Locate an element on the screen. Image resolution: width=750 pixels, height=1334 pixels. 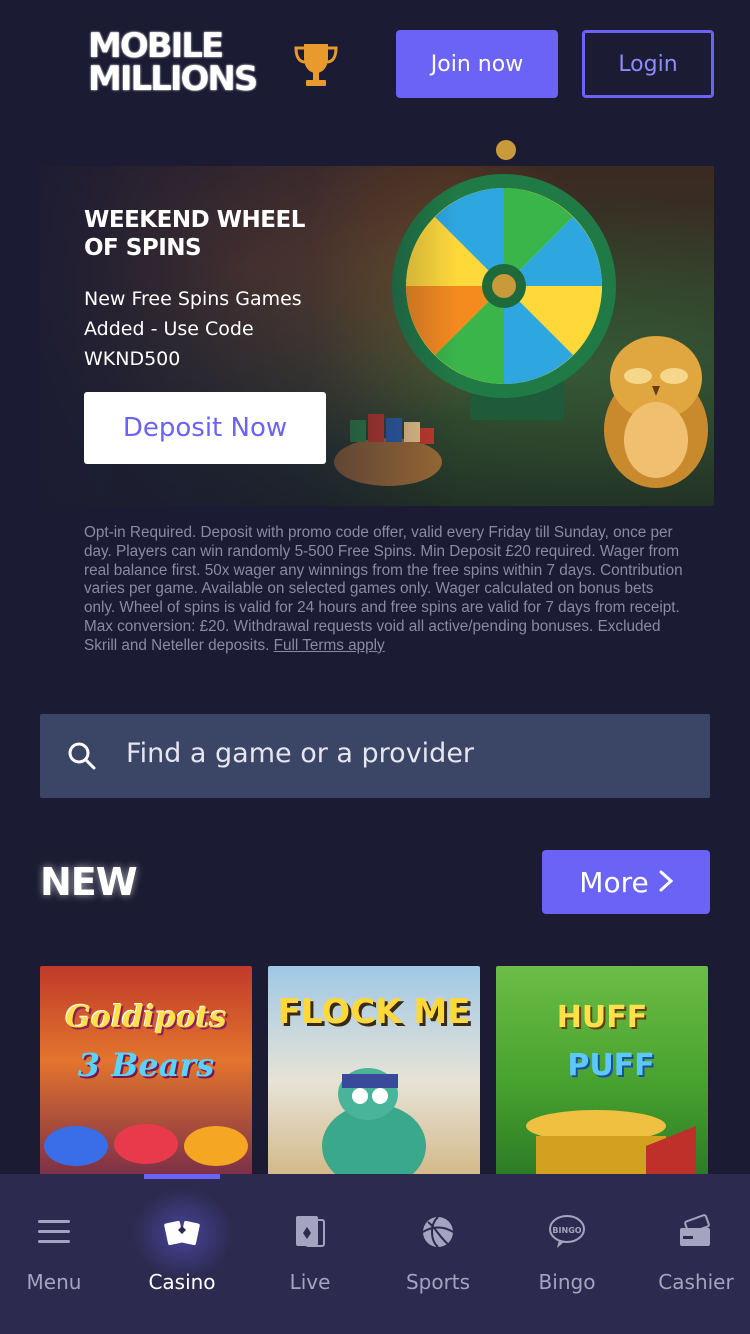
game-tile-huff-puff: HUFF PUFF is located at coordinates (602, 1071).